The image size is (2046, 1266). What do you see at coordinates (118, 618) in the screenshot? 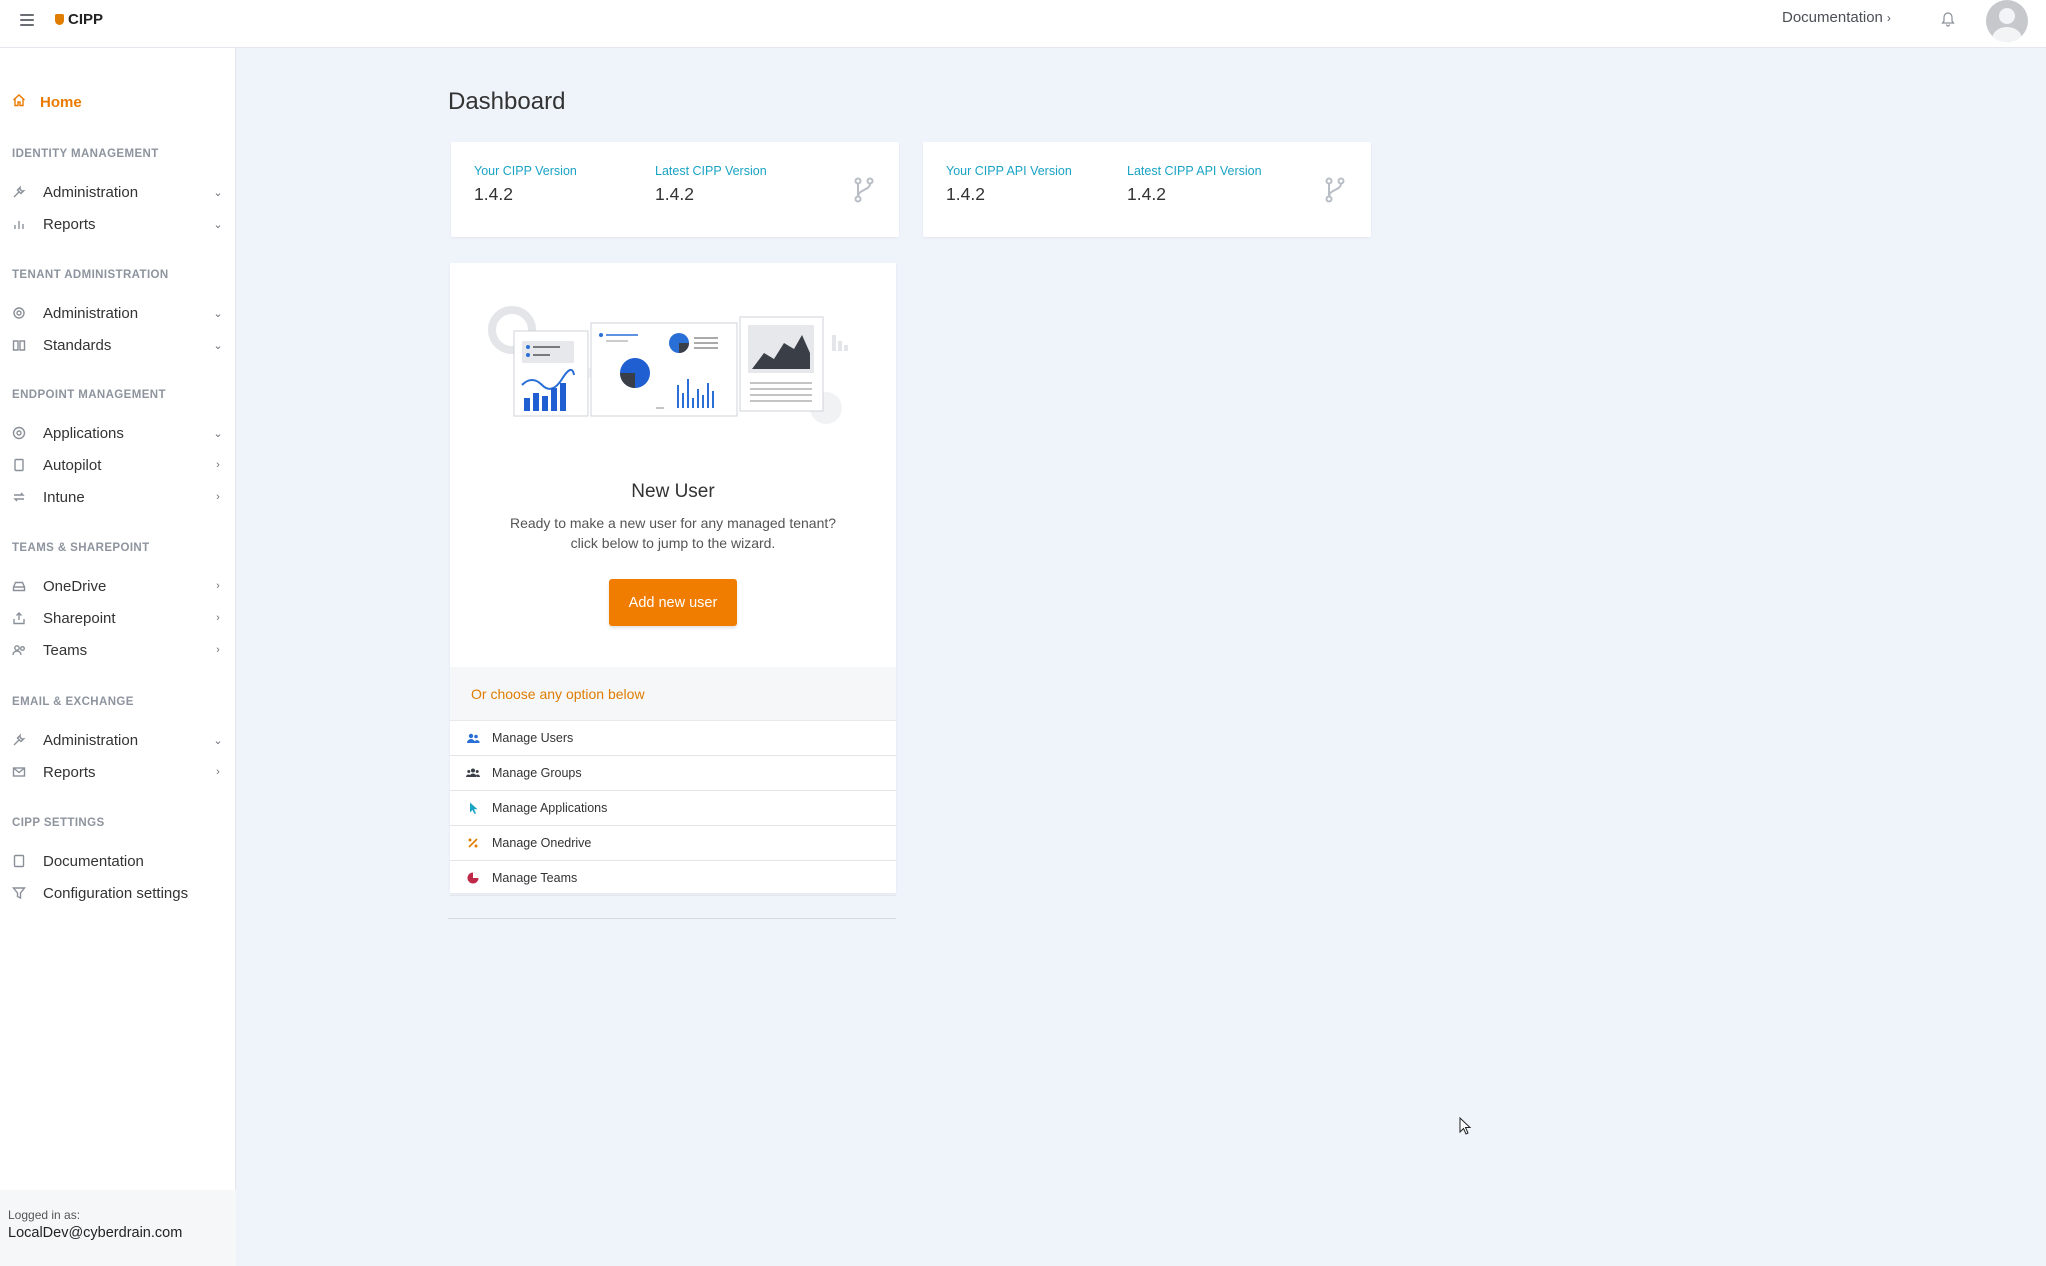
I see `sidebar-item-sharepoint: Sharepoint ›` at bounding box center [118, 618].